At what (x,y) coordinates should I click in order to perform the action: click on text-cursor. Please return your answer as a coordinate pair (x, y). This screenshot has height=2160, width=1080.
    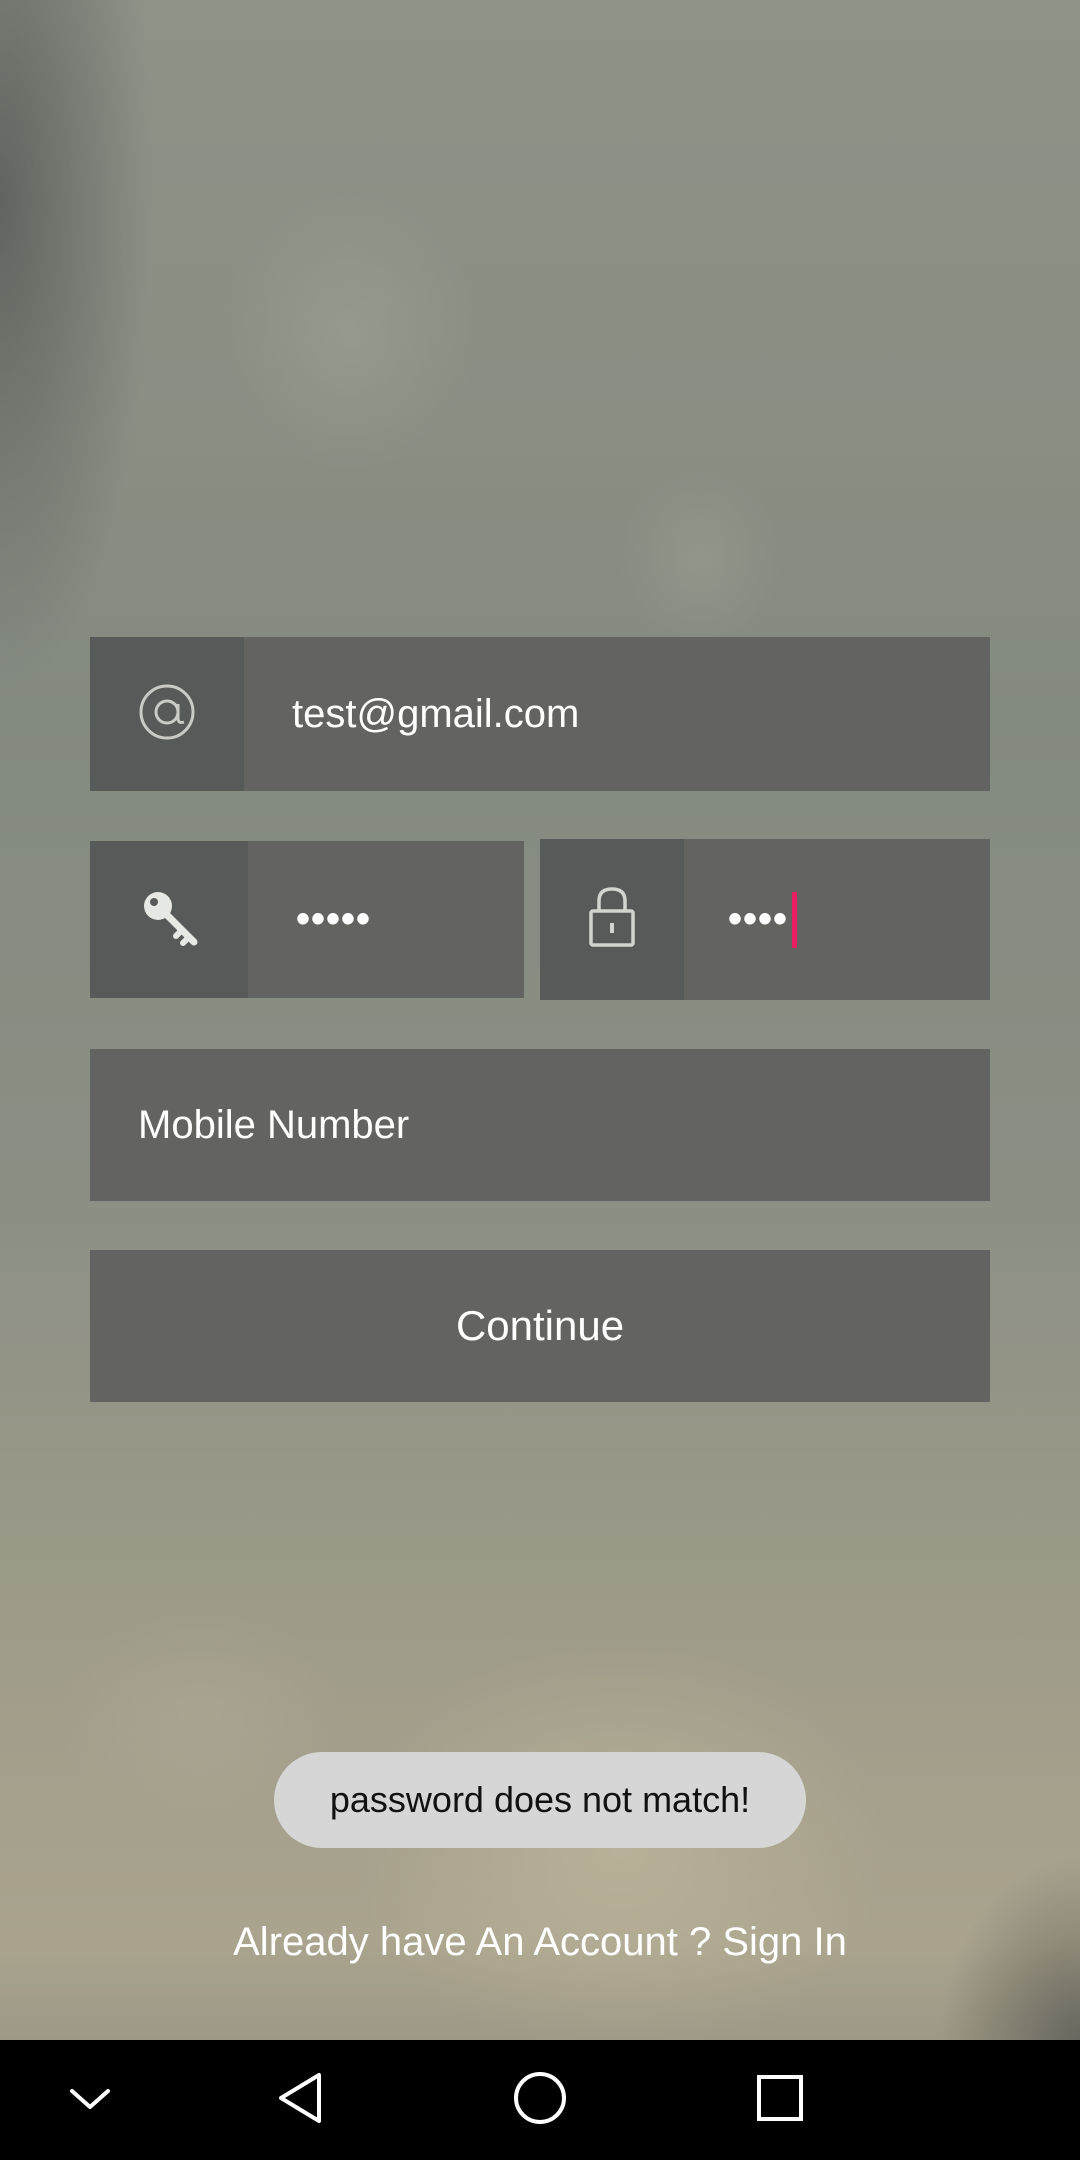
    Looking at the image, I should click on (795, 919).